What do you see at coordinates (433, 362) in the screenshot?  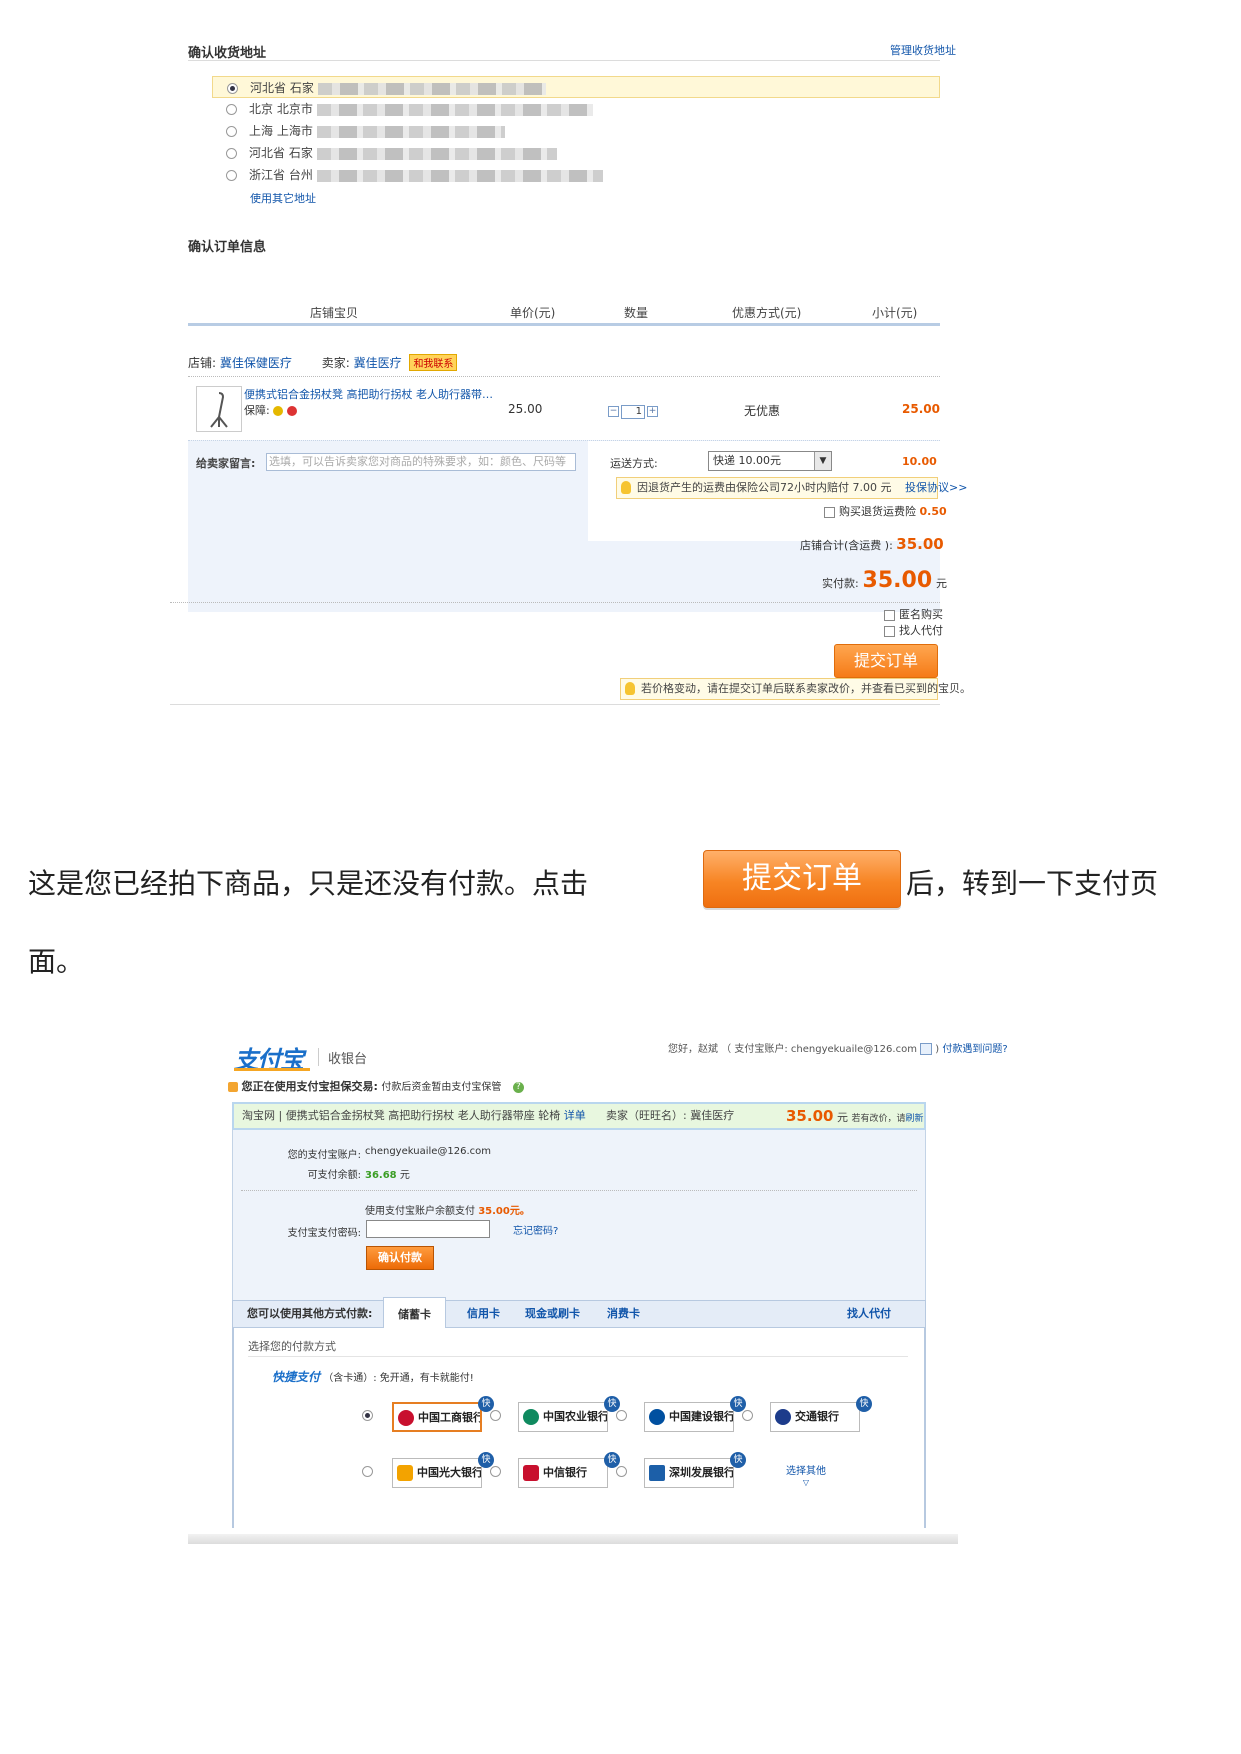 I see `contact-me-button: 和我联系` at bounding box center [433, 362].